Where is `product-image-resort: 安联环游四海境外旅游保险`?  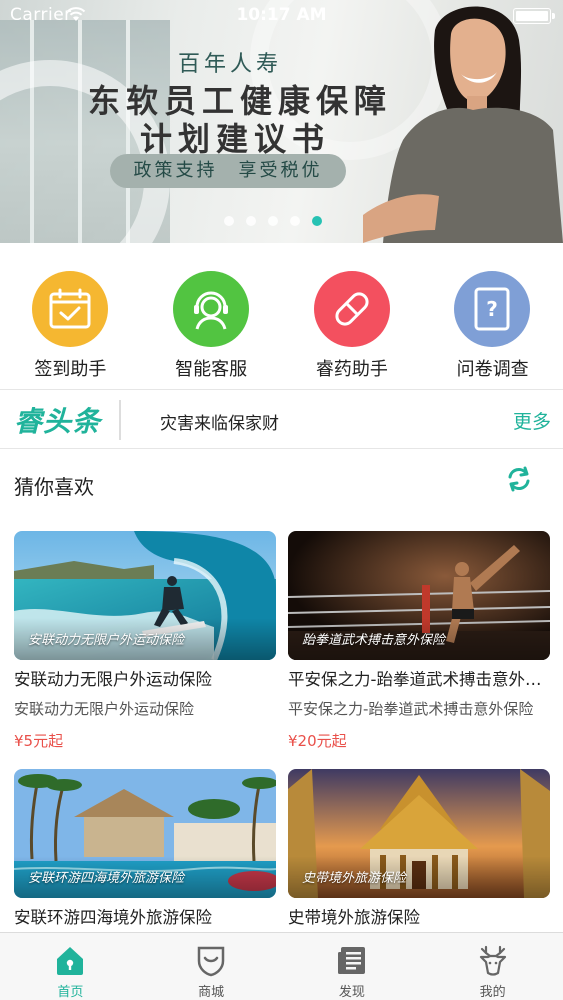
product-image-resort: 安联环游四海境外旅游保险 is located at coordinates (145, 833).